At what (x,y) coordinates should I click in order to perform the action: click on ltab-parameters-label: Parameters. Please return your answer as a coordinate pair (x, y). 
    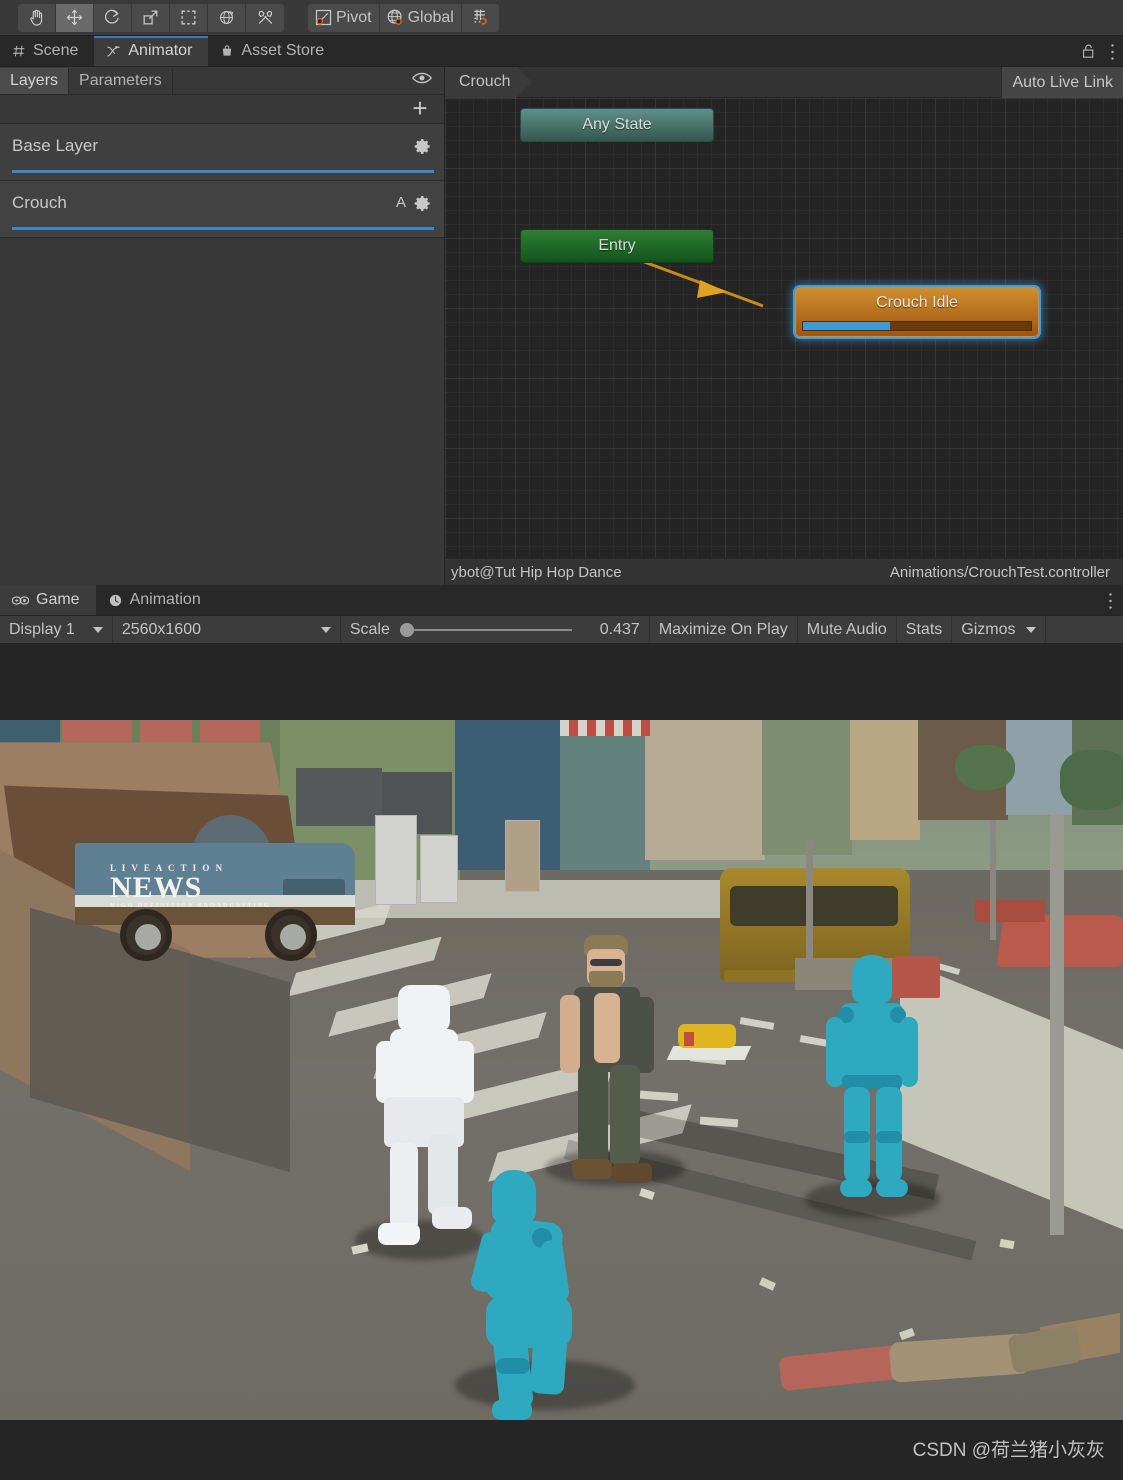
    Looking at the image, I should click on (120, 80).